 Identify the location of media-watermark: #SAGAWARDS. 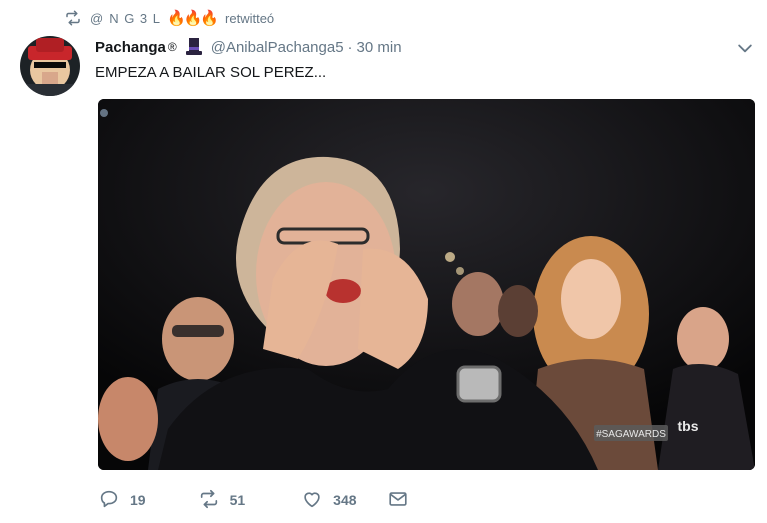
(631, 434).